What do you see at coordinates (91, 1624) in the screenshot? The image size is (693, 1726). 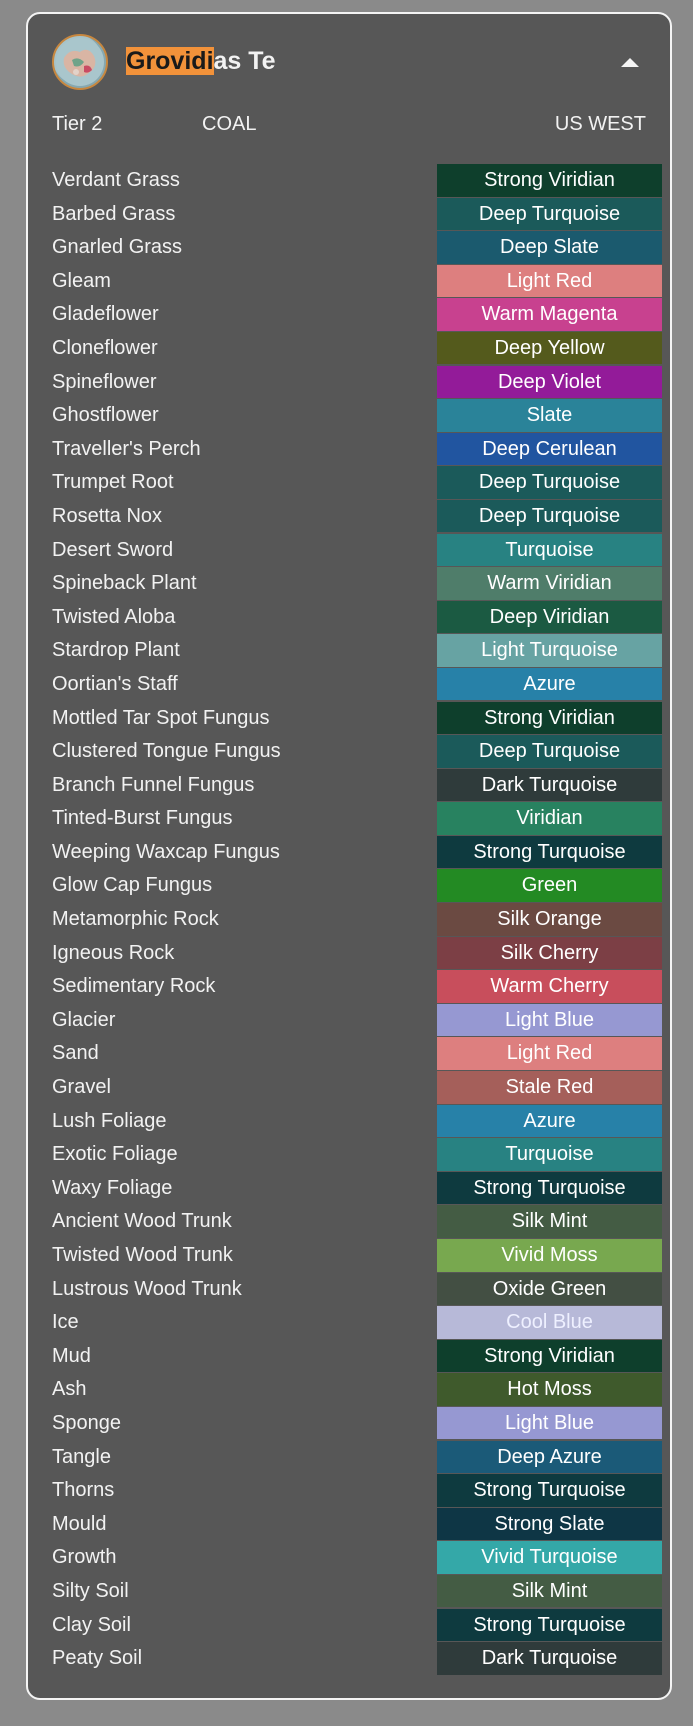 I see `block-name: Clay Soil` at bounding box center [91, 1624].